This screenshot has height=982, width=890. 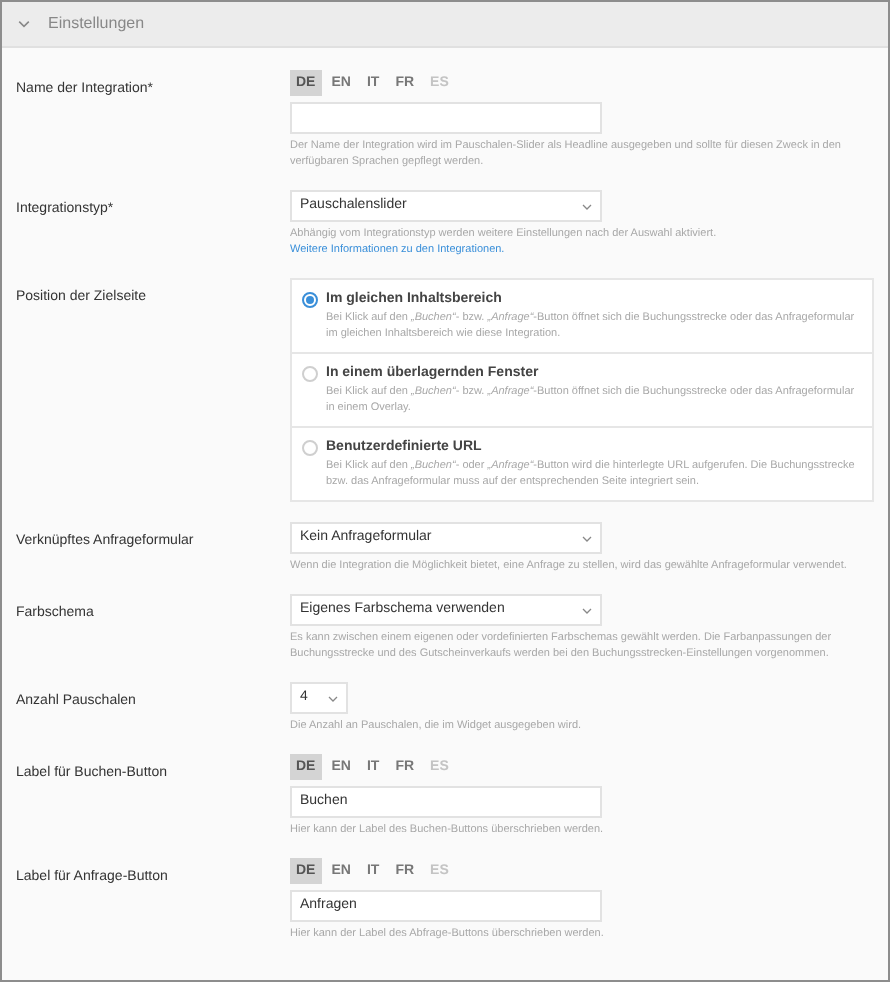 What do you see at coordinates (96, 24) in the screenshot?
I see `section-title: Einstellungen` at bounding box center [96, 24].